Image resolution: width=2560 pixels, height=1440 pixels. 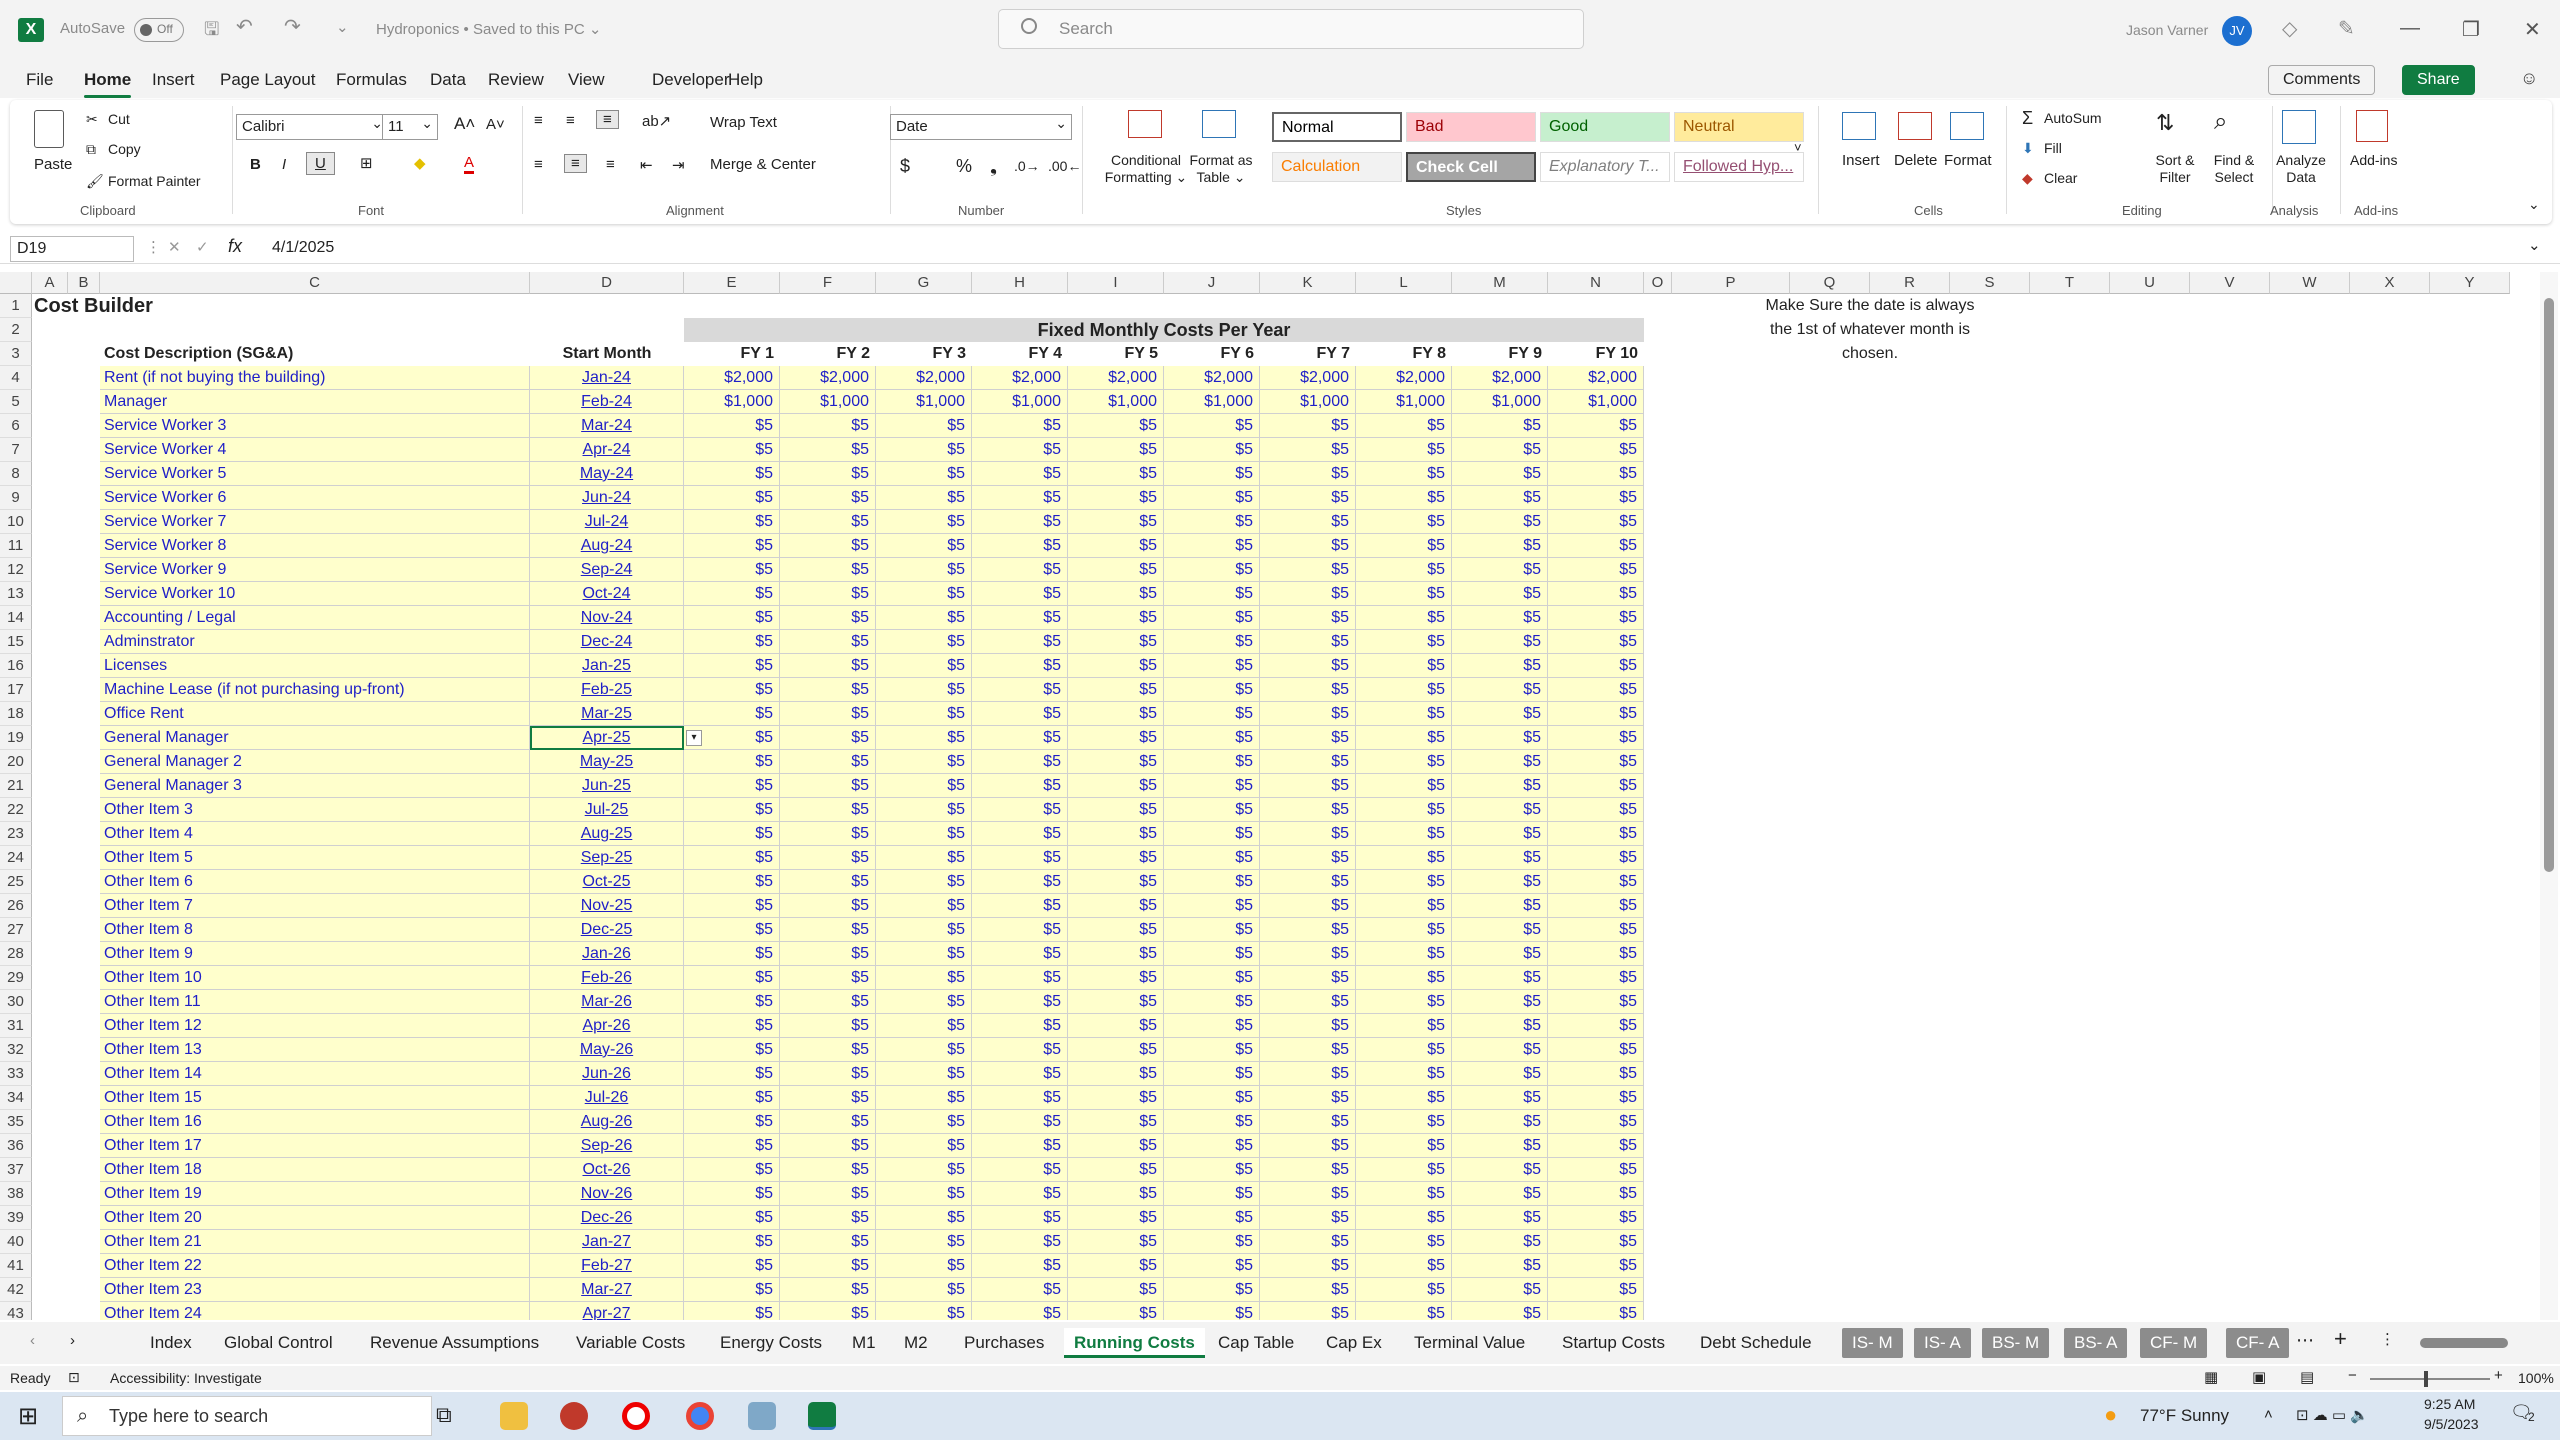 What do you see at coordinates (16, 1122) in the screenshot?
I see `row-header-35: 35` at bounding box center [16, 1122].